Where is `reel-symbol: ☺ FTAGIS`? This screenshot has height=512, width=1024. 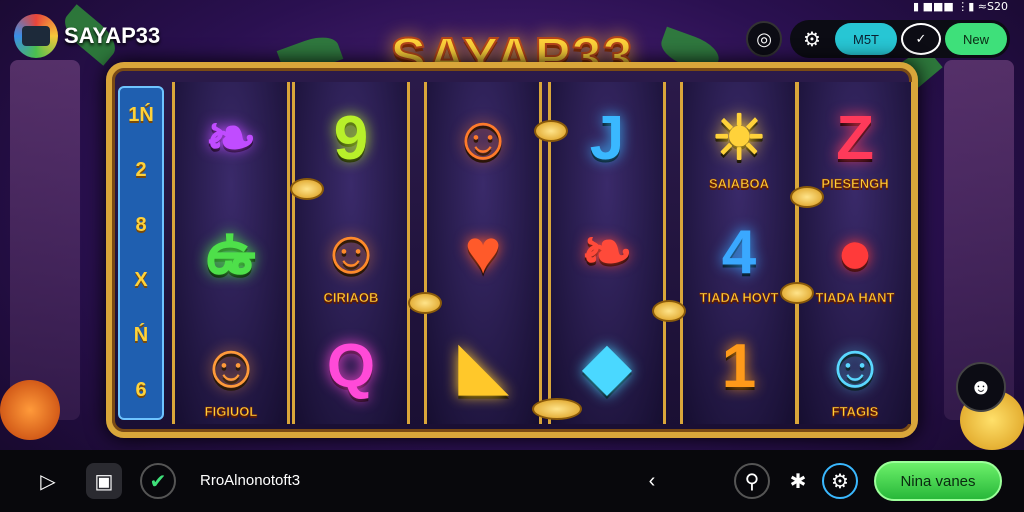
reel-symbol: ☺ FTAGIS is located at coordinates (855, 369).